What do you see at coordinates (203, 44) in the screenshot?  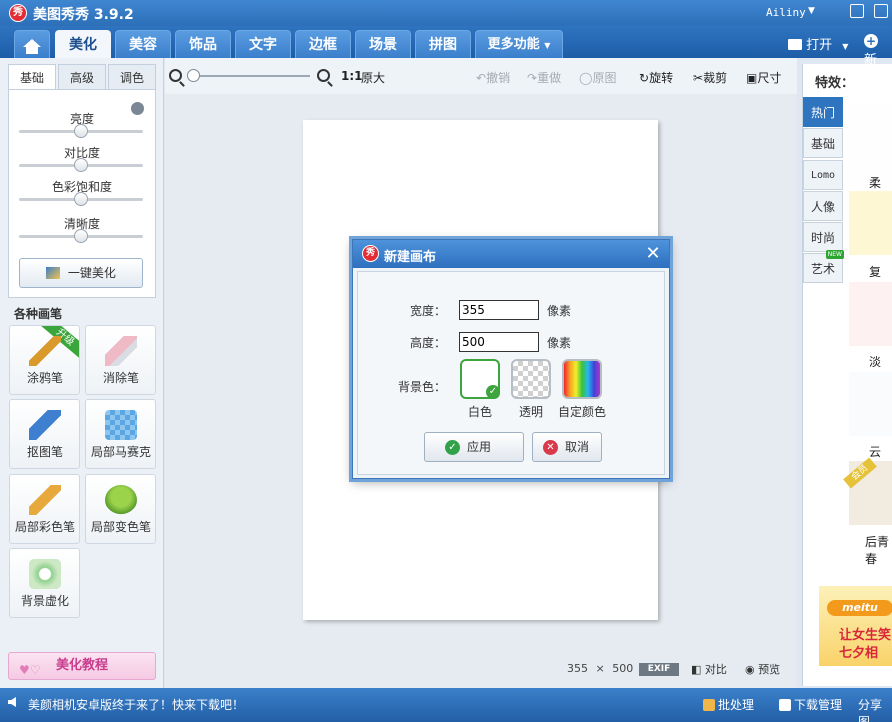 I see `tab-accessories: 饰品` at bounding box center [203, 44].